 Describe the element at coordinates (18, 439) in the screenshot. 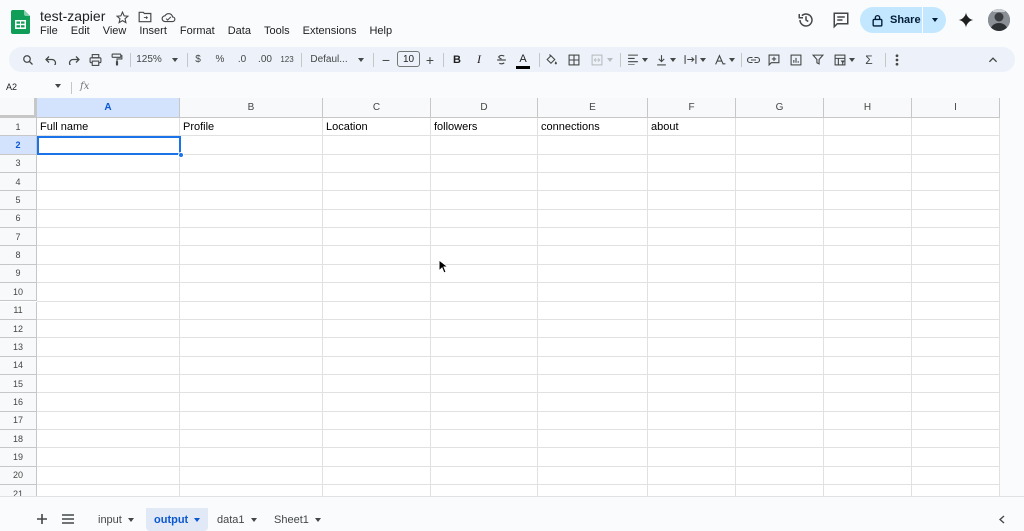

I see `row-header-18: 18` at that location.